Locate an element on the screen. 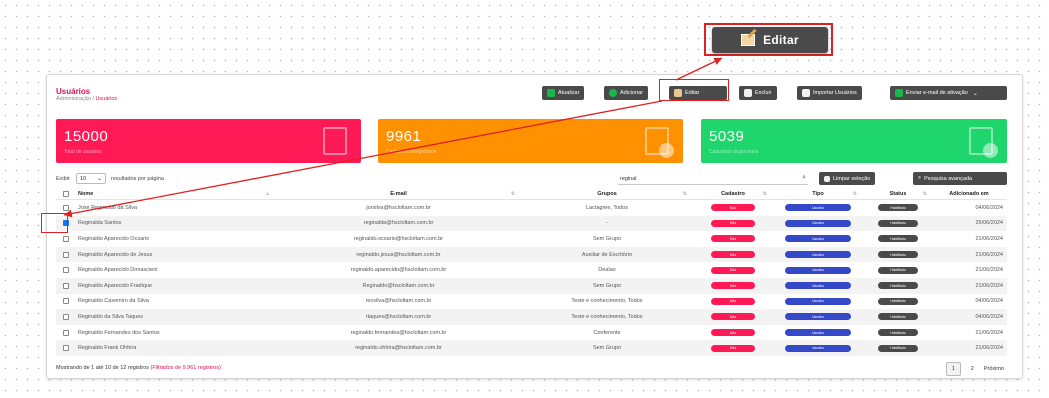  cell-added: 04/06/2024 is located at coordinates (989, 316).